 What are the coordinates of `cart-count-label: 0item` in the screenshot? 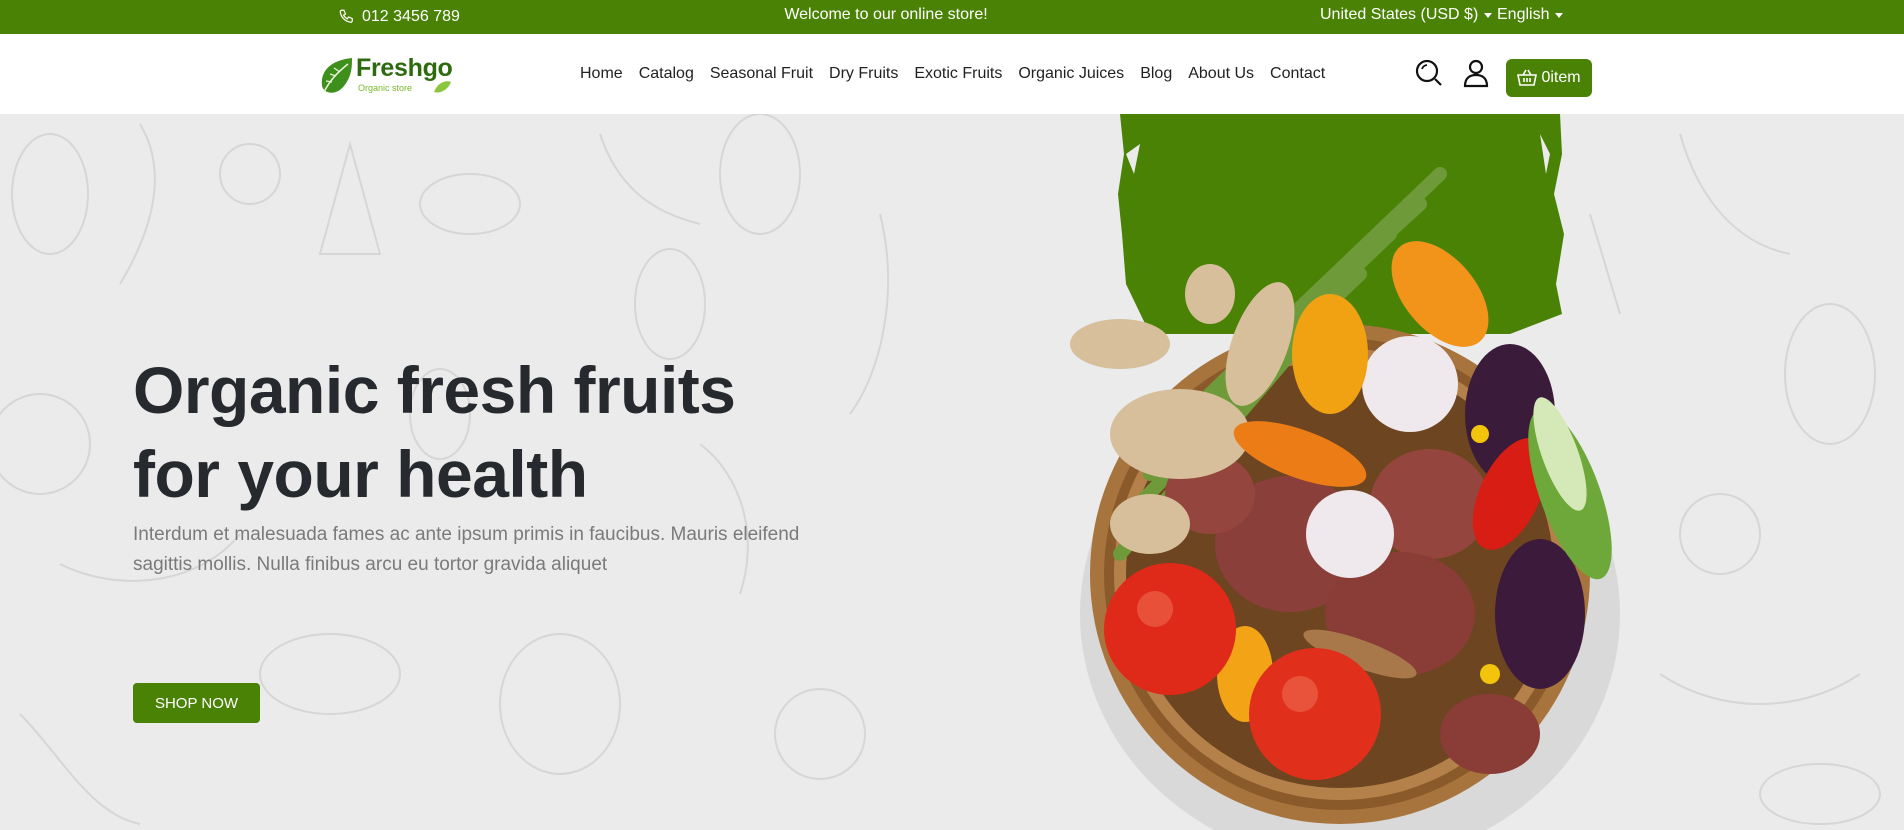 It's located at (1561, 77).